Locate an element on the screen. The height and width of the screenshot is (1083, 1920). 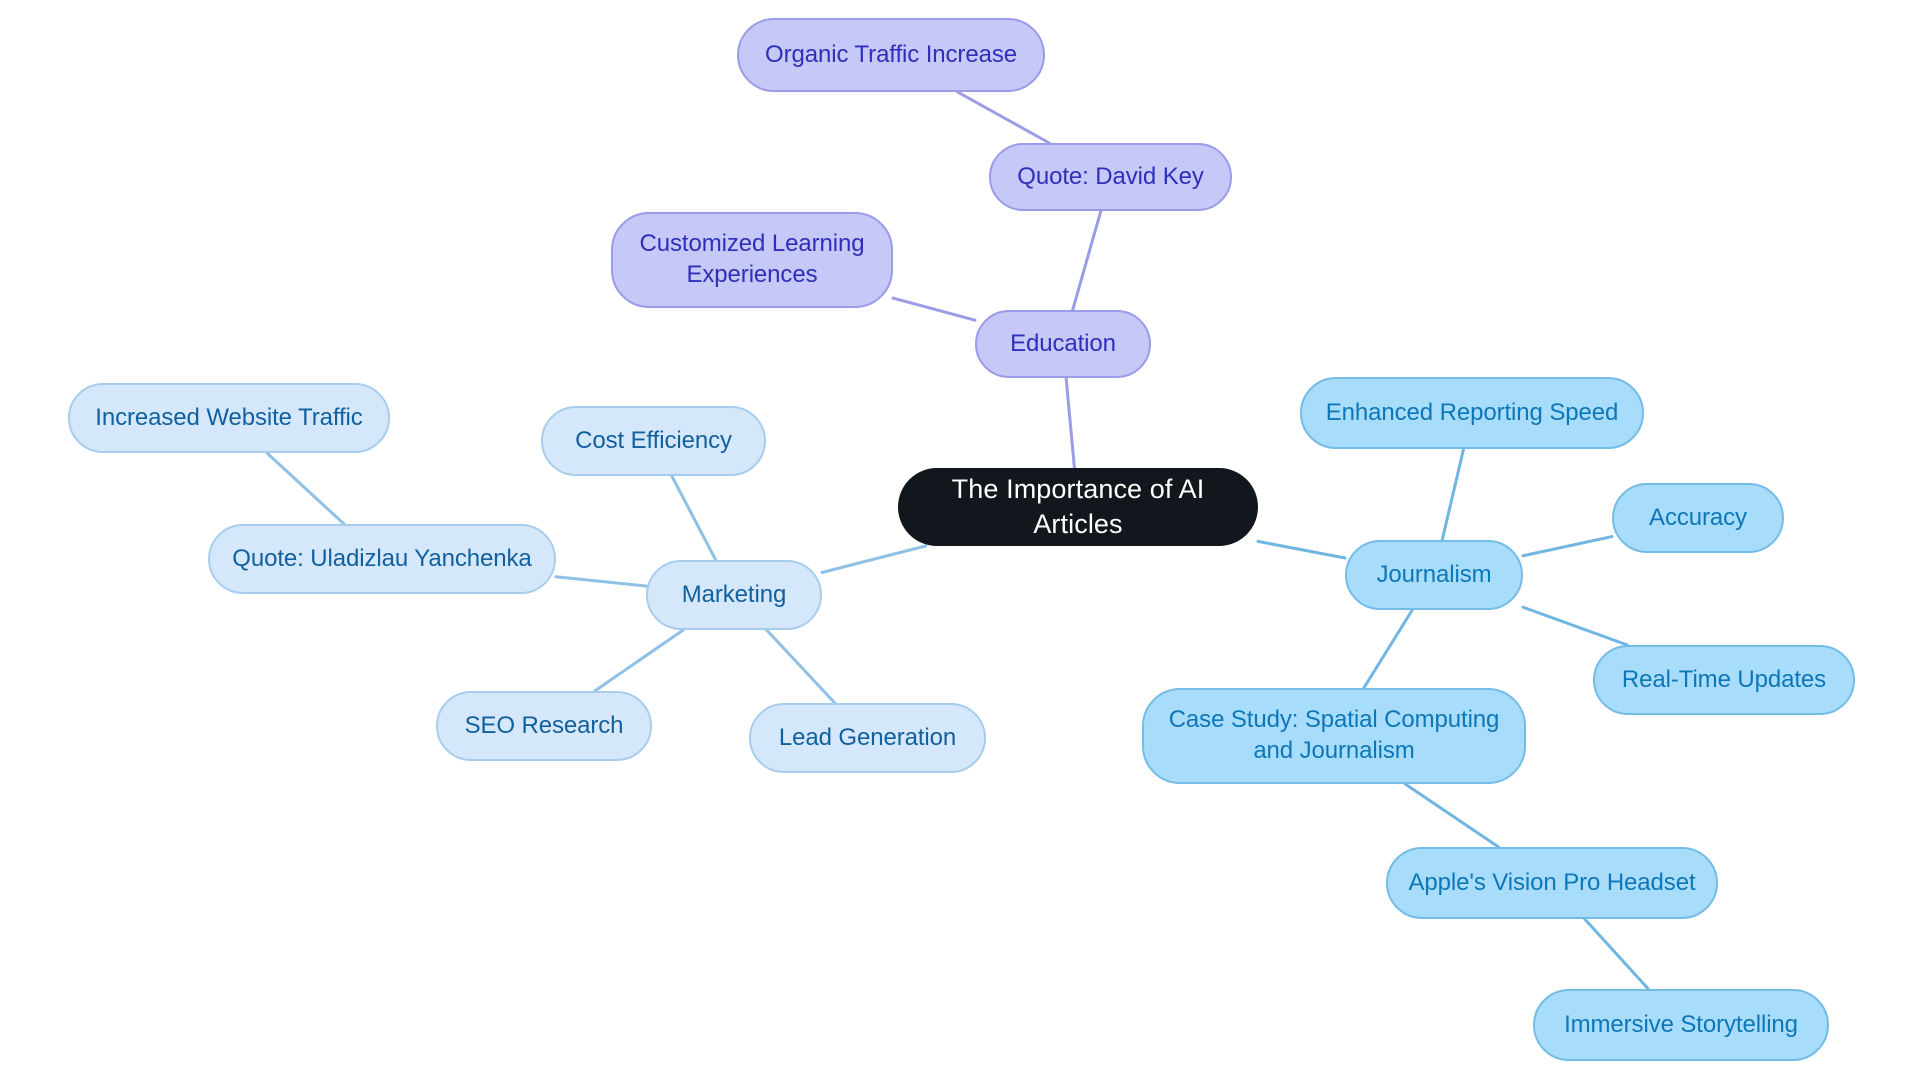
mindmap-edge-quote-david-to-organic-traffic is located at coordinates (1003, 117).